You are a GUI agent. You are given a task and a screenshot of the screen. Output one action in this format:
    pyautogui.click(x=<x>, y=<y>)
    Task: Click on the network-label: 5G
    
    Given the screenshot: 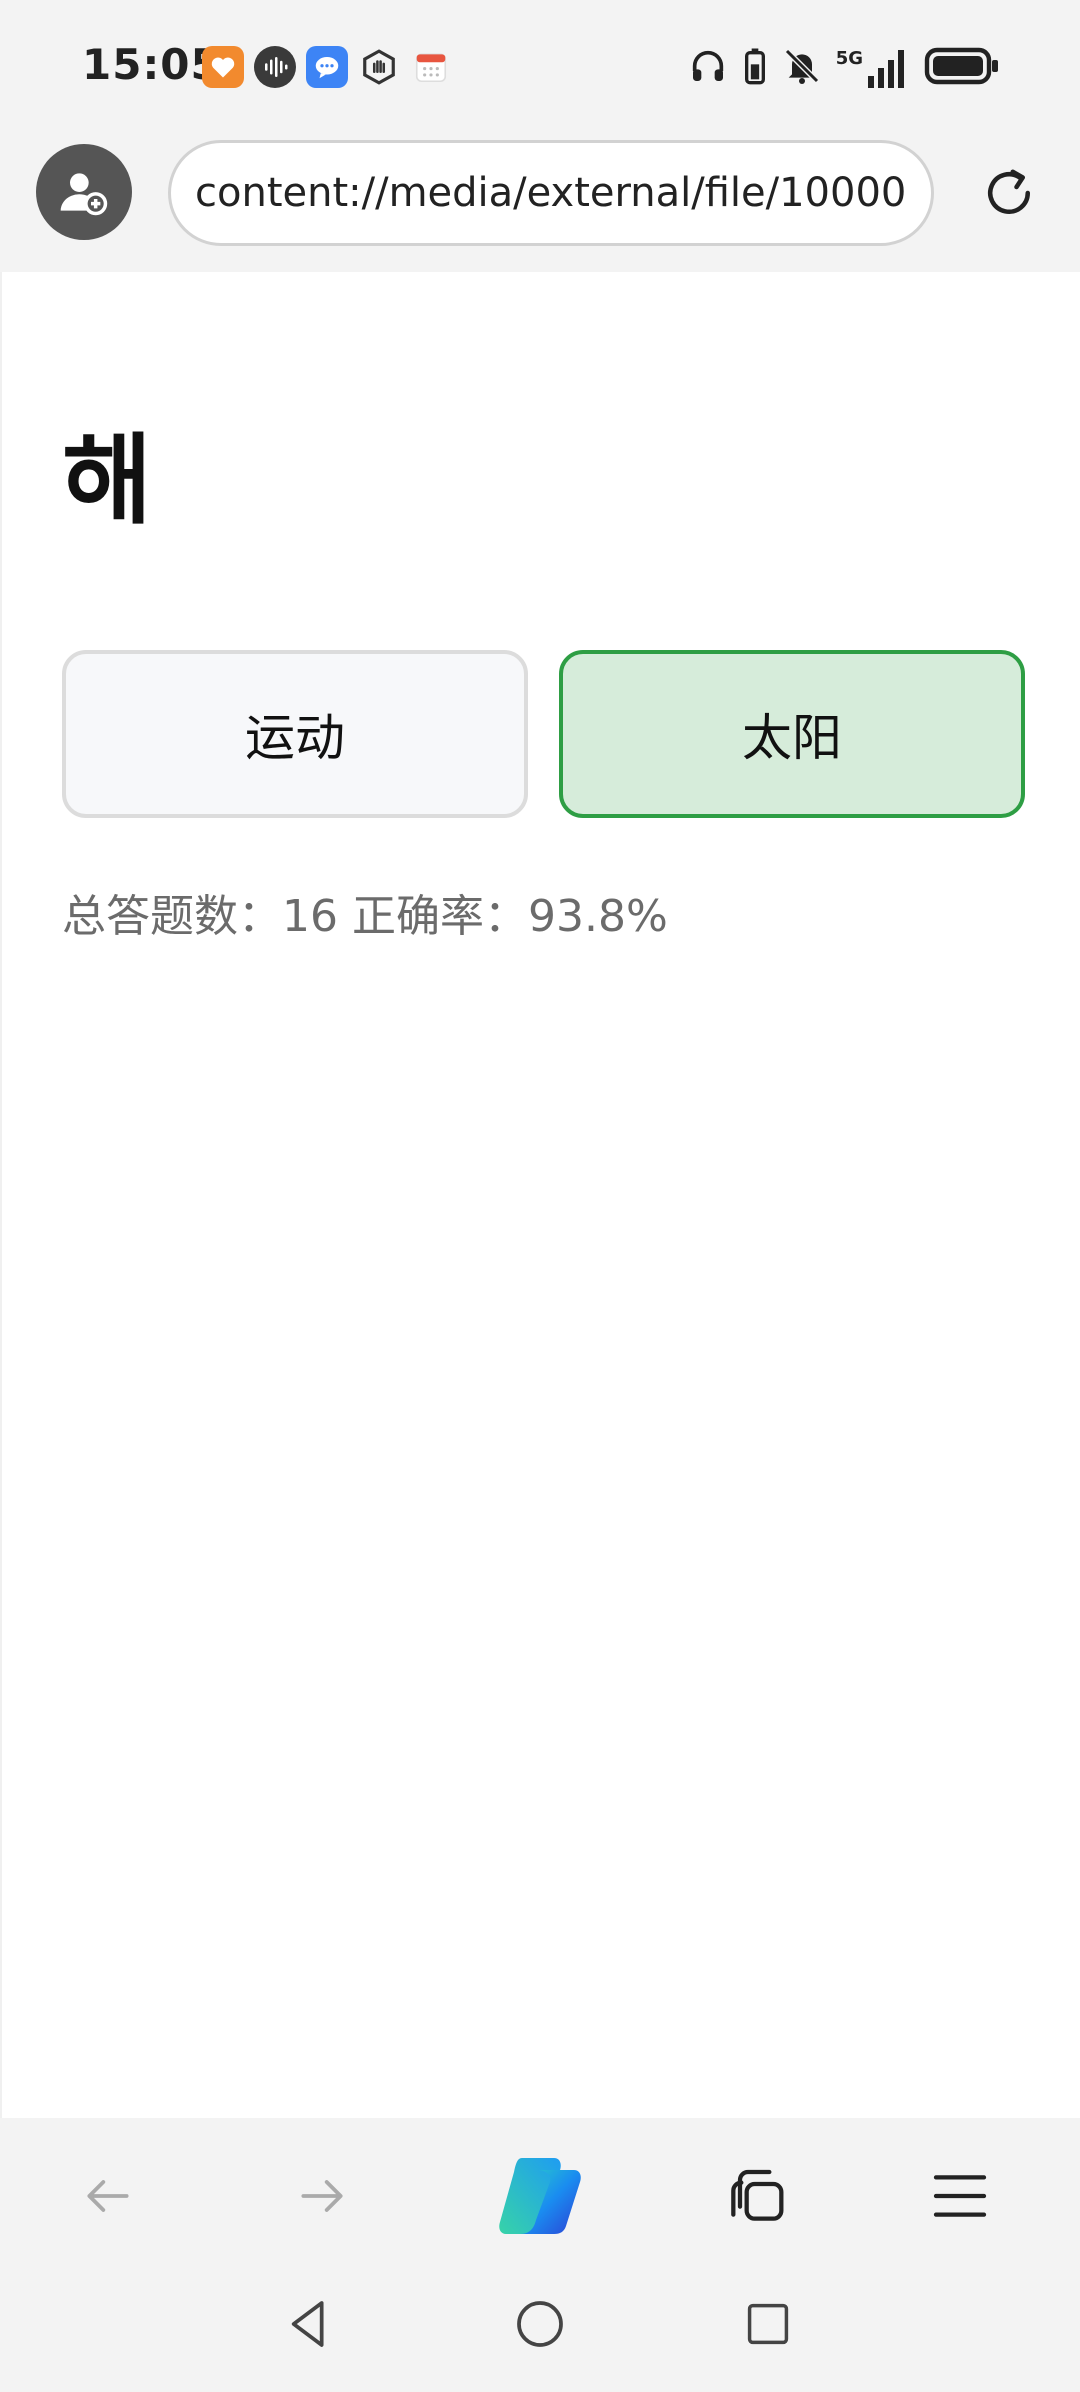 What is the action you would take?
    pyautogui.click(x=849, y=58)
    